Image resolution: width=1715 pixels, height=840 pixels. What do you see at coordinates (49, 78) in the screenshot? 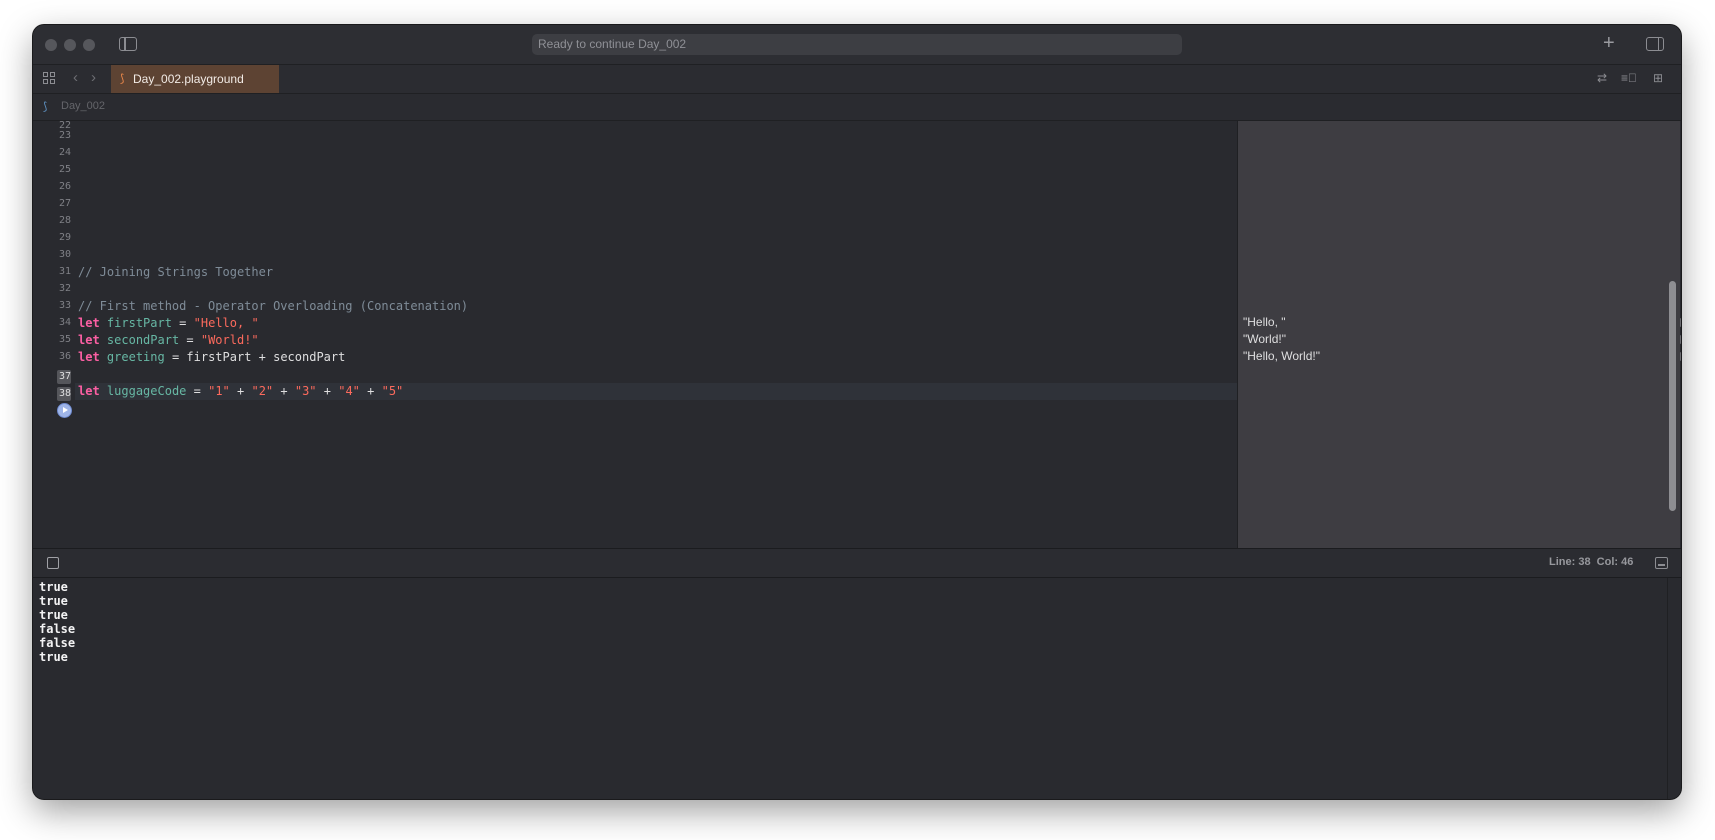
I see `related-items-grid-icon` at bounding box center [49, 78].